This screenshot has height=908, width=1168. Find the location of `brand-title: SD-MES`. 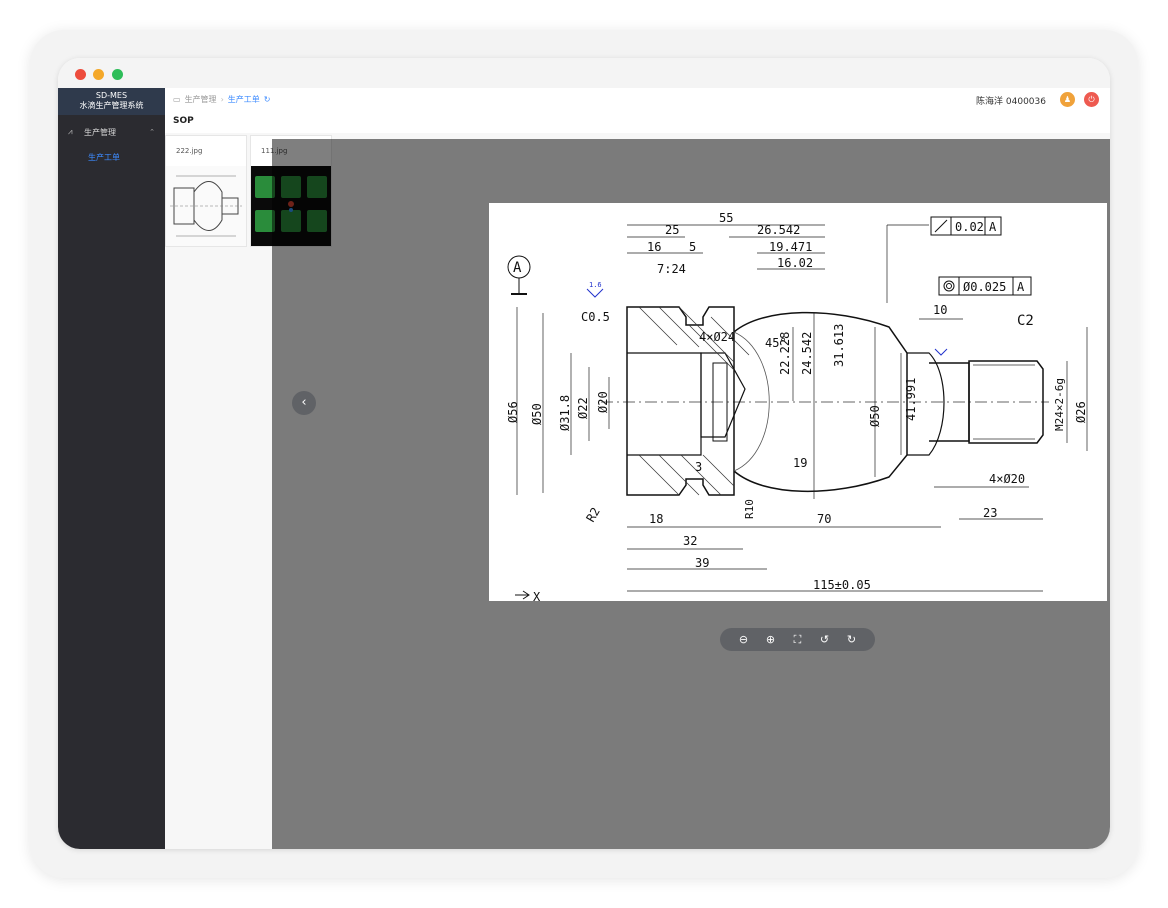

brand-title: SD-MES is located at coordinates (111, 95).